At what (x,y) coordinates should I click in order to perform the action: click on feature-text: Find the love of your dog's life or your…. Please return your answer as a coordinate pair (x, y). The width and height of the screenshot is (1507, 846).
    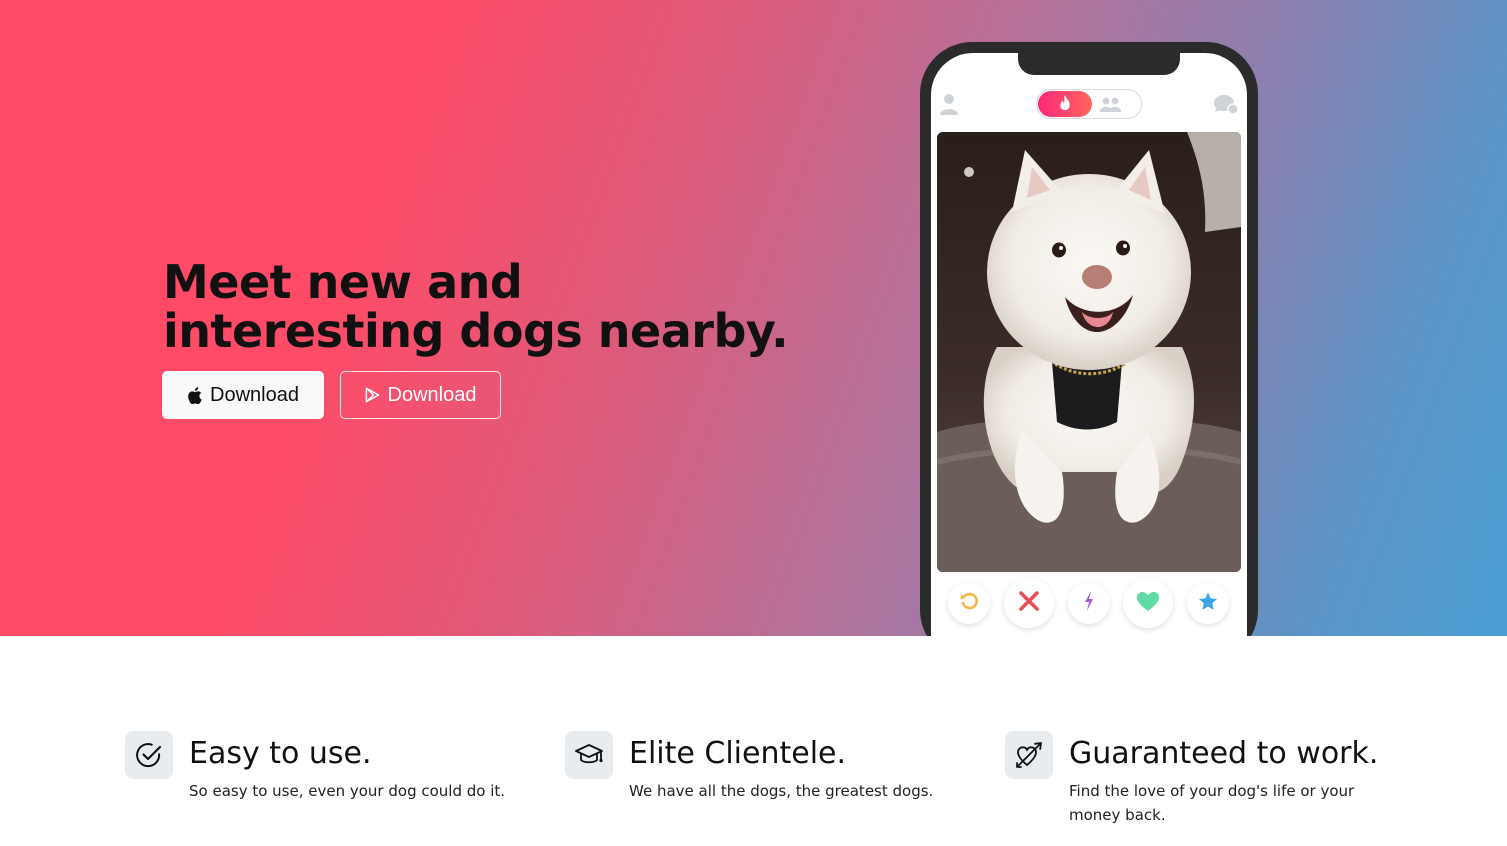
    Looking at the image, I should click on (1212, 803).